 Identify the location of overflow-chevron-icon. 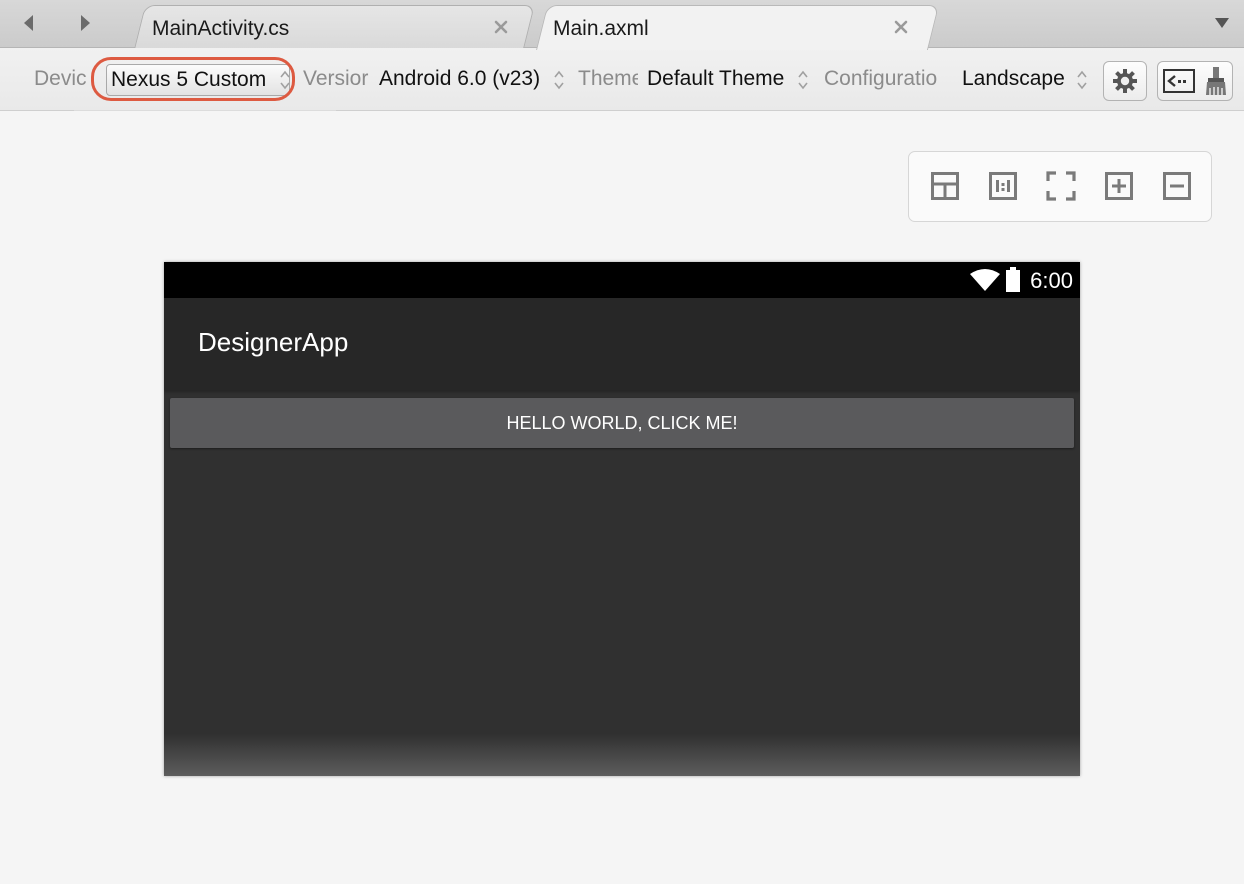
(1222, 23).